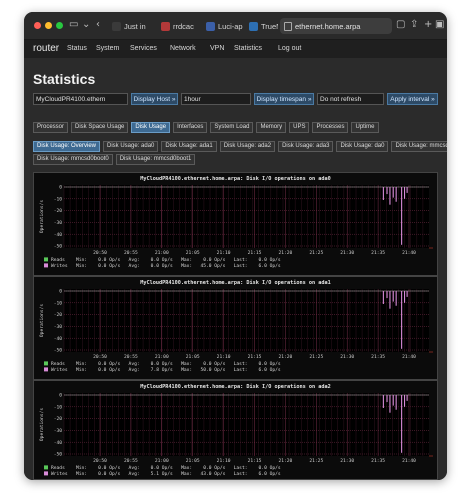 This screenshot has width=470, height=500. I want to click on page-info-icon: ▢, so click(400, 25).